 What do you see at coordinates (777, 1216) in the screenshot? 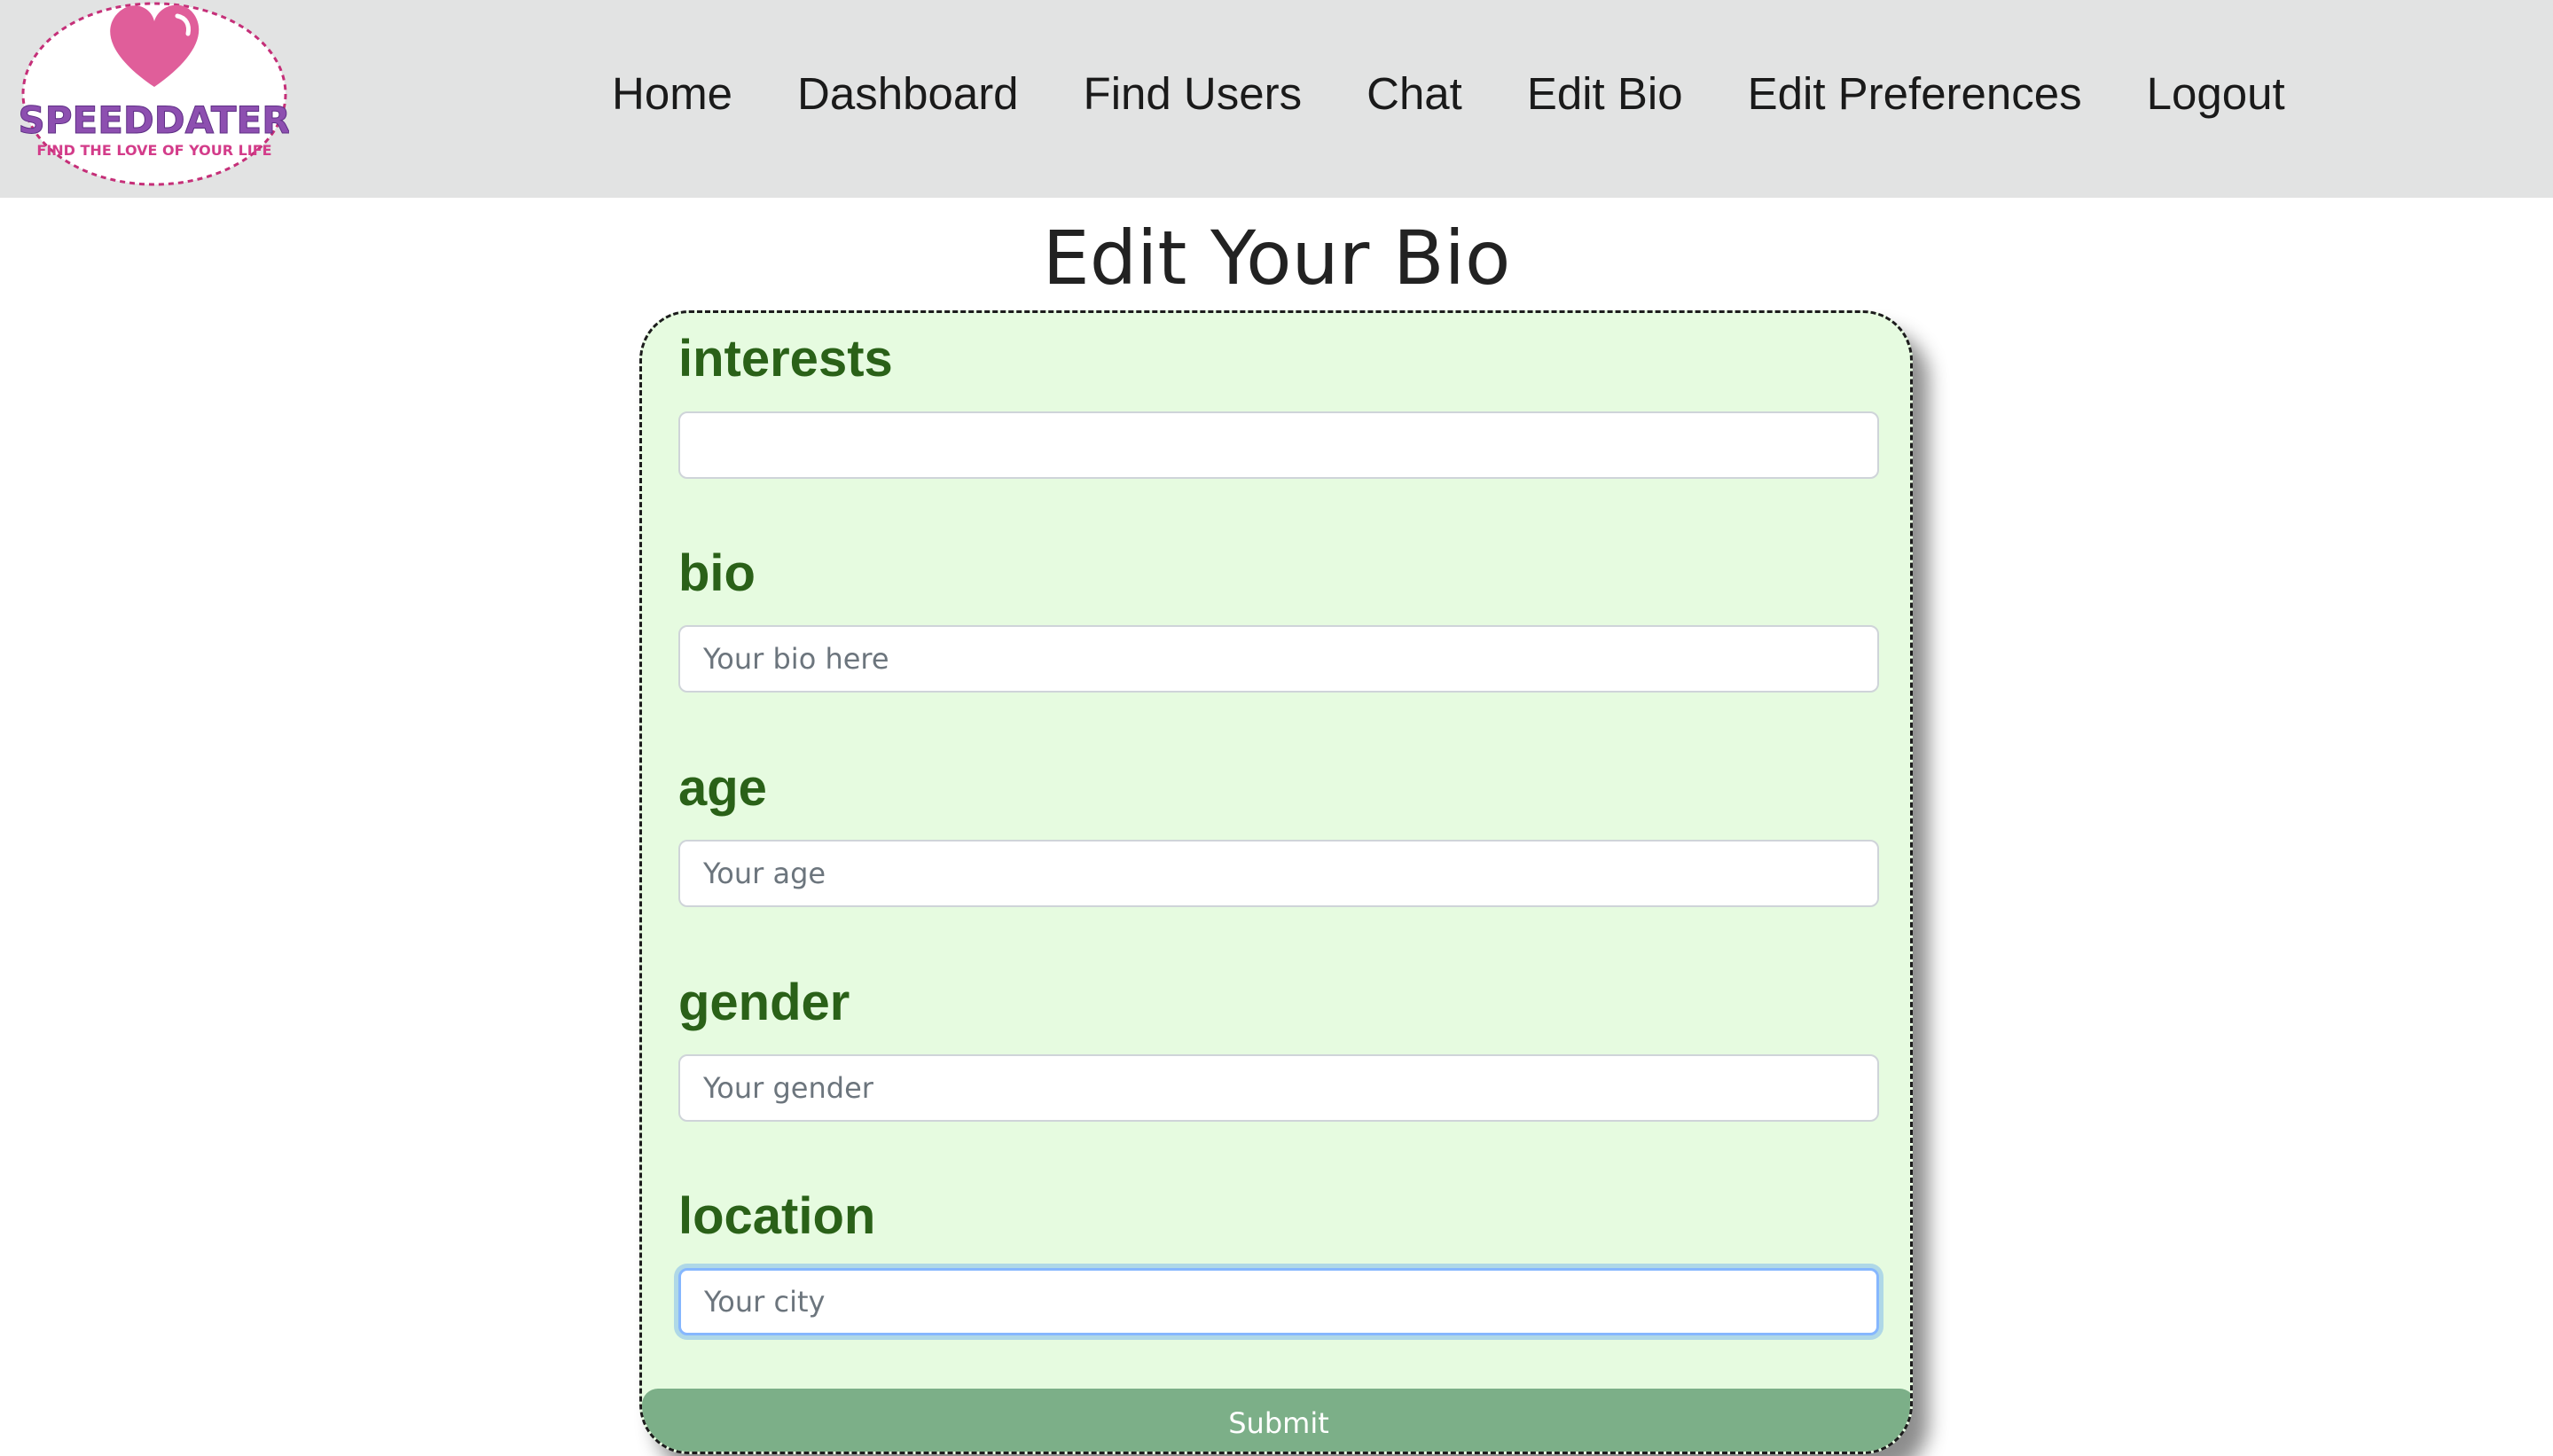
I see `location-label: location` at bounding box center [777, 1216].